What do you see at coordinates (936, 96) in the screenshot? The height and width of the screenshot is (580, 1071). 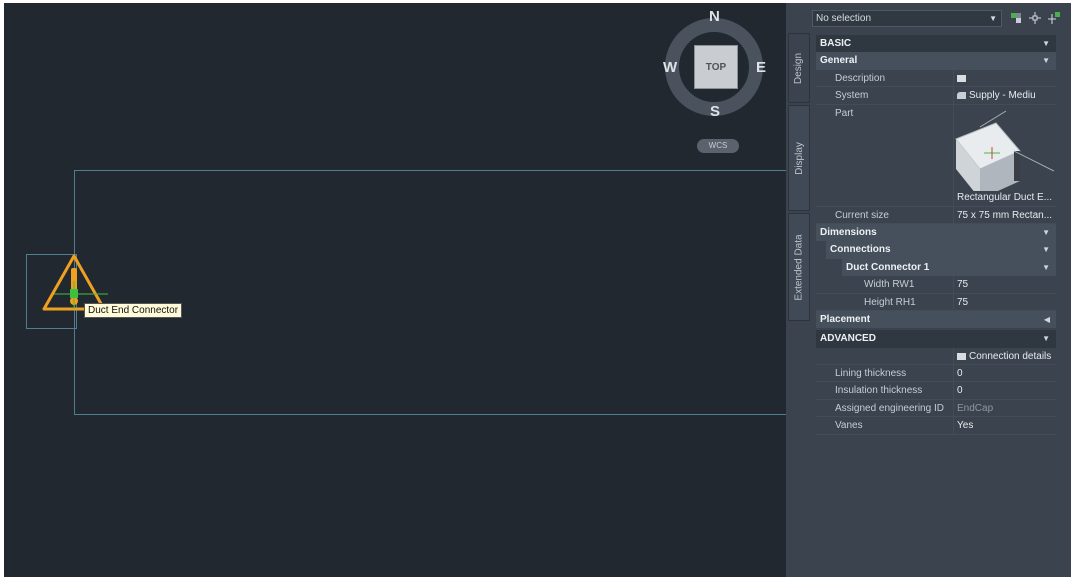 I see `prop-system: System Supply - Mediu` at bounding box center [936, 96].